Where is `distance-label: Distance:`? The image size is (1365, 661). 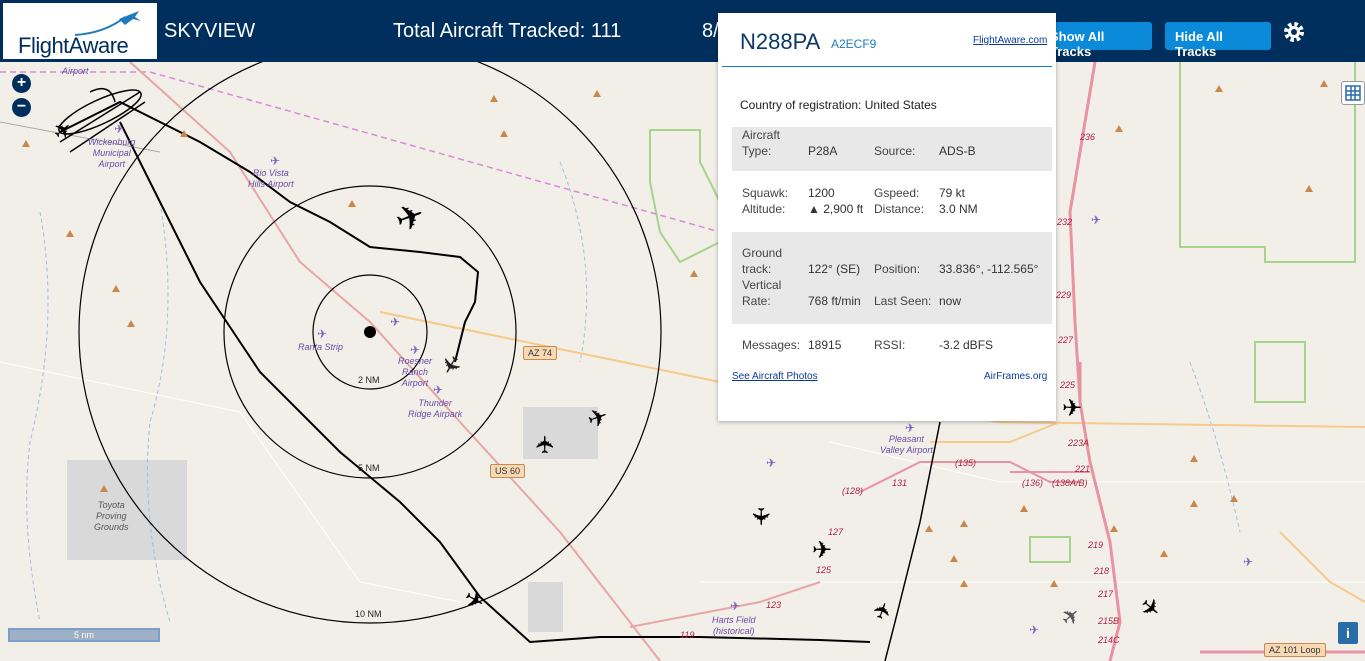
distance-label: Distance: is located at coordinates (899, 209).